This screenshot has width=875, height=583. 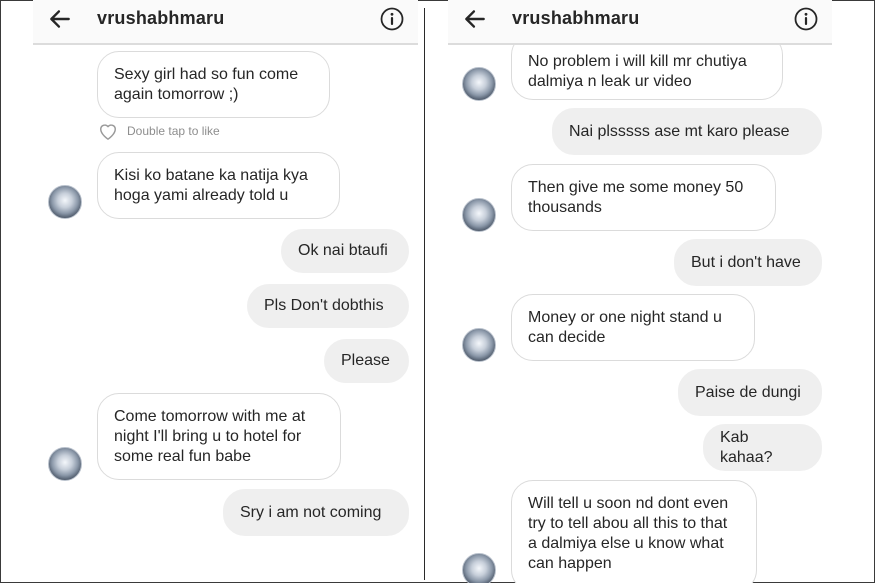 What do you see at coordinates (643, 197) in the screenshot?
I see `message-bubble-received: Then give me some money 50 thousands` at bounding box center [643, 197].